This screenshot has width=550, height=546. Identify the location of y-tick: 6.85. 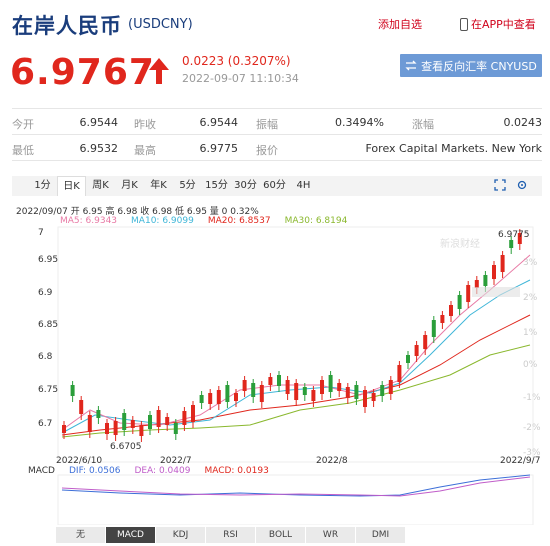
(48, 325).